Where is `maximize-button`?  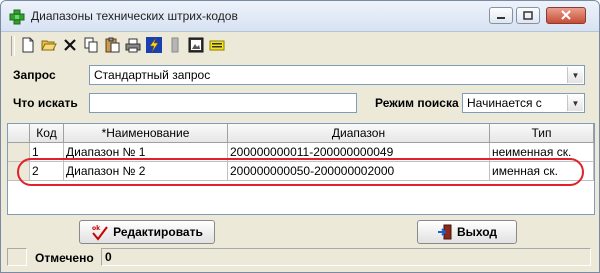 maximize-button is located at coordinates (528, 15).